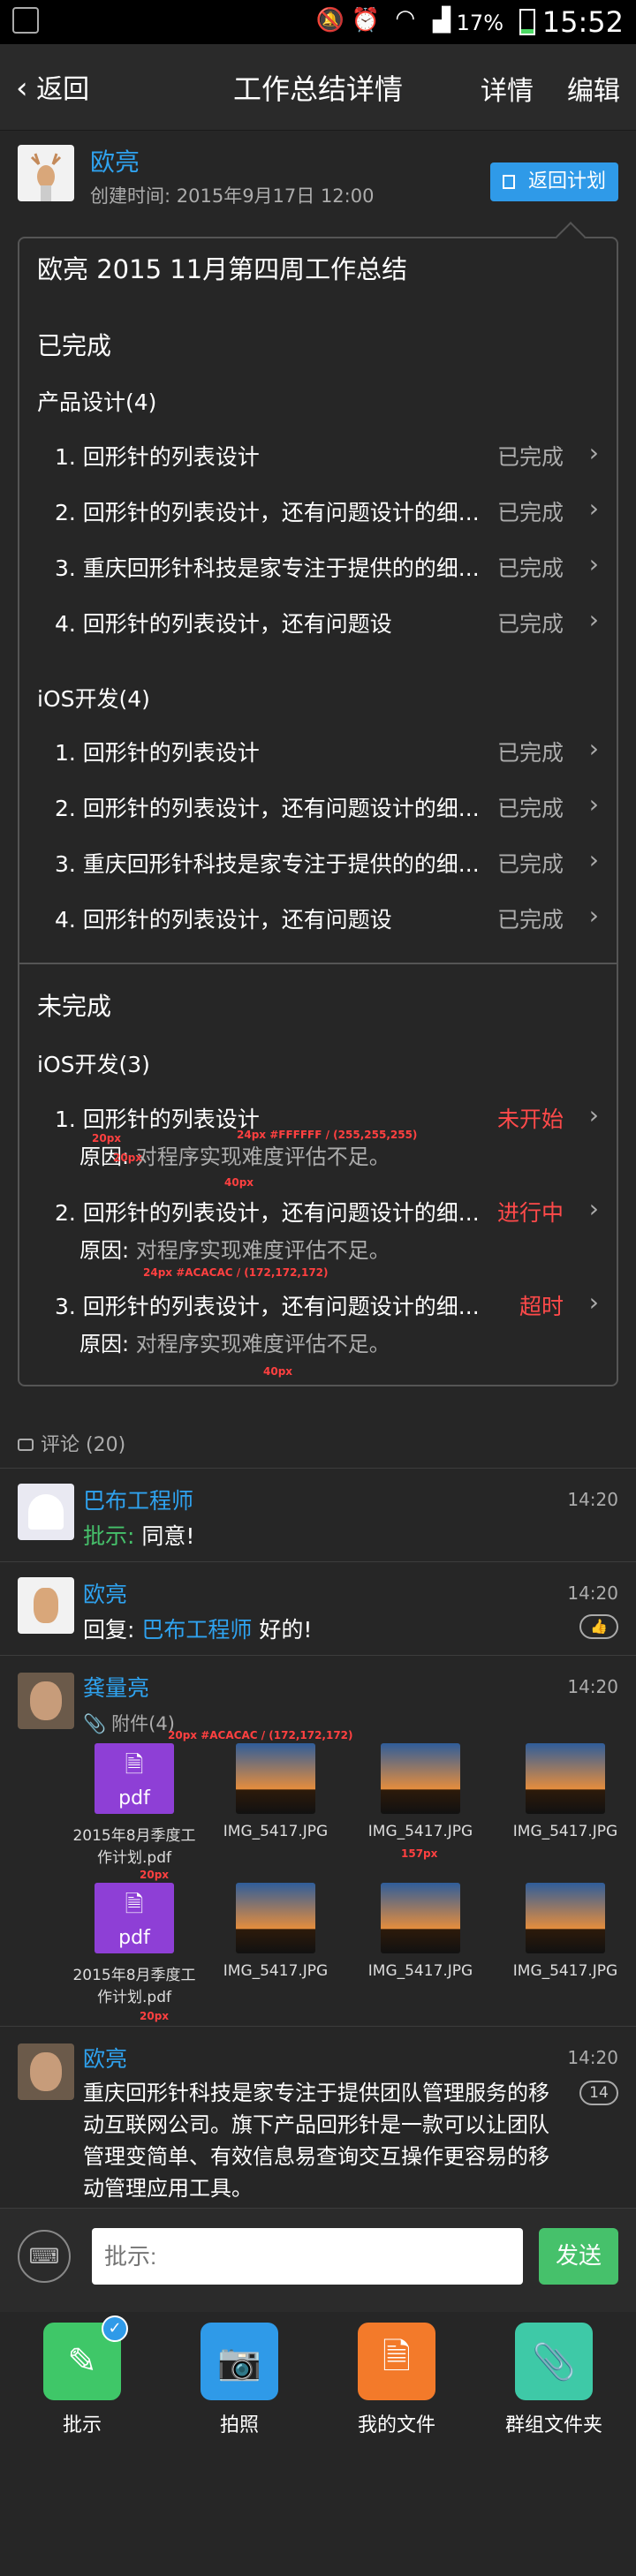  I want to click on spec-annotation: 20px, so click(107, 1138).